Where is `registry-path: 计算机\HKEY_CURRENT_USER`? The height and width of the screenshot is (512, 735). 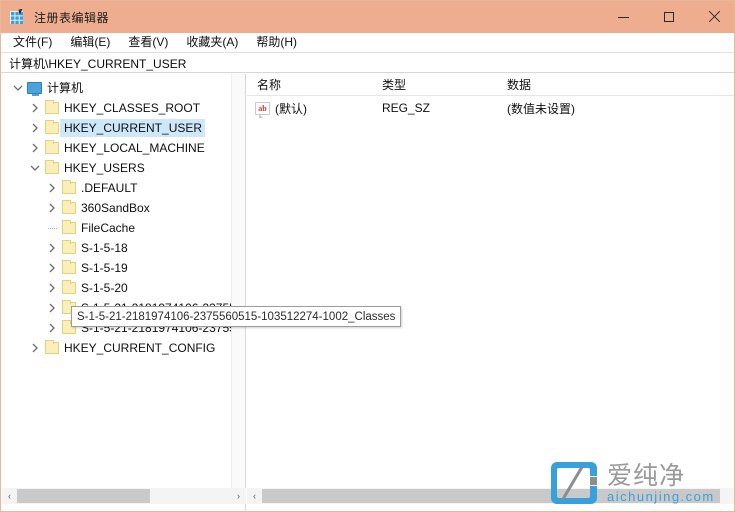 registry-path: 计算机\HKEY_CURRENT_USER is located at coordinates (98, 63).